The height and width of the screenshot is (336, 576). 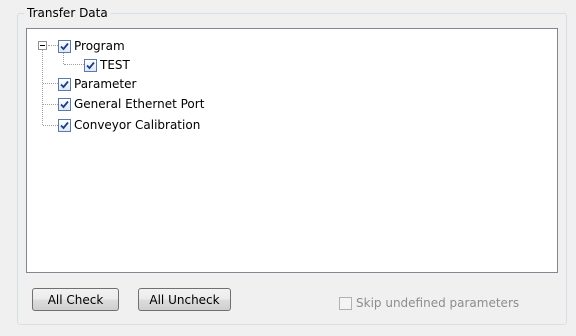 I want to click on tree-item-conveyor-calibration: Conveyor Calibration, so click(x=129, y=125).